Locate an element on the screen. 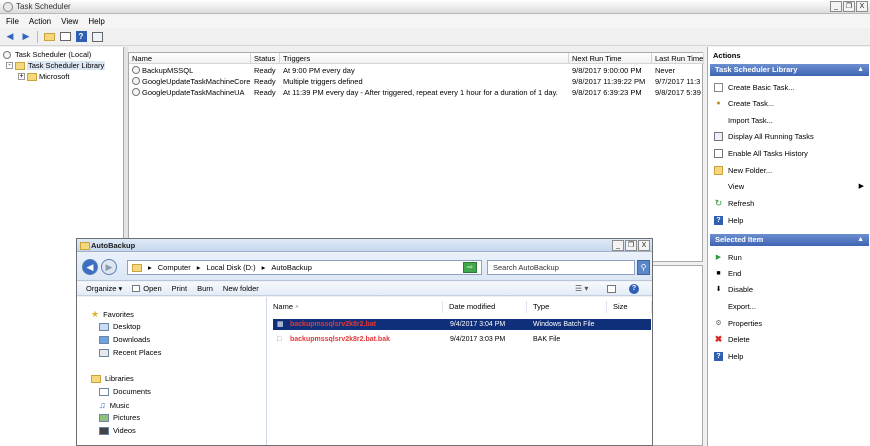 This screenshot has width=870, height=446. address-bar: ▸ Computer ▸ Local Disk (D:) ▸ AutoBackup is located at coordinates (304, 267).